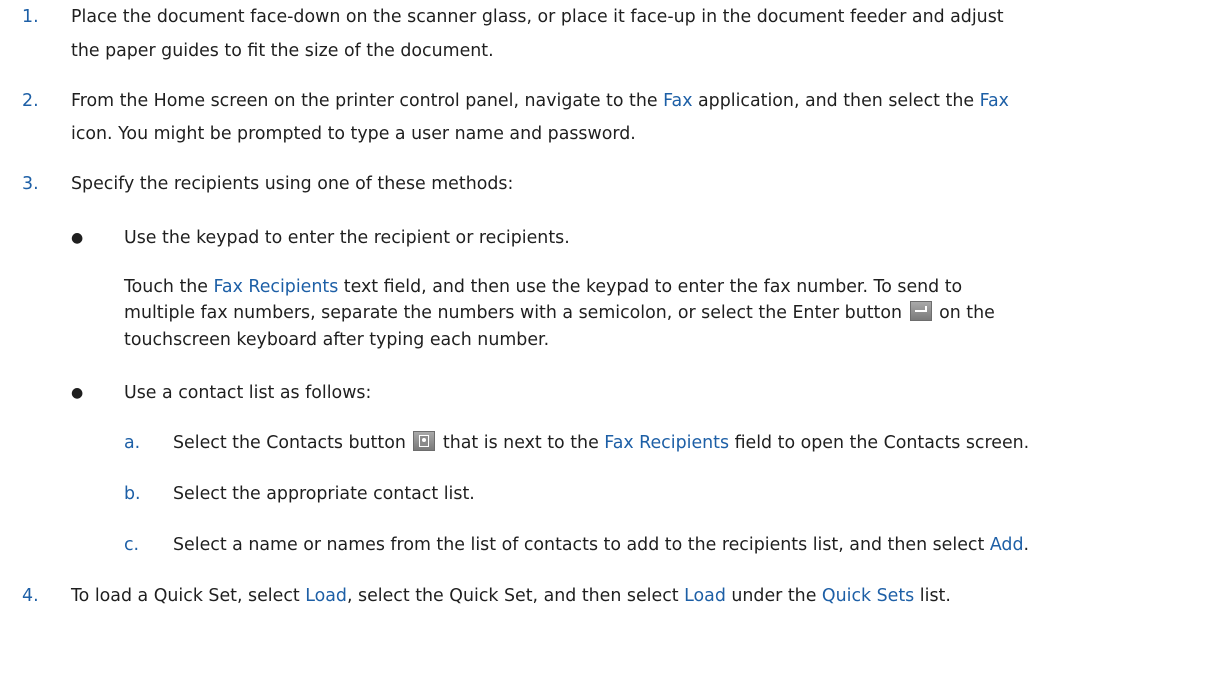 The image size is (1218, 673). I want to click on load-link-1: Load, so click(326, 596).